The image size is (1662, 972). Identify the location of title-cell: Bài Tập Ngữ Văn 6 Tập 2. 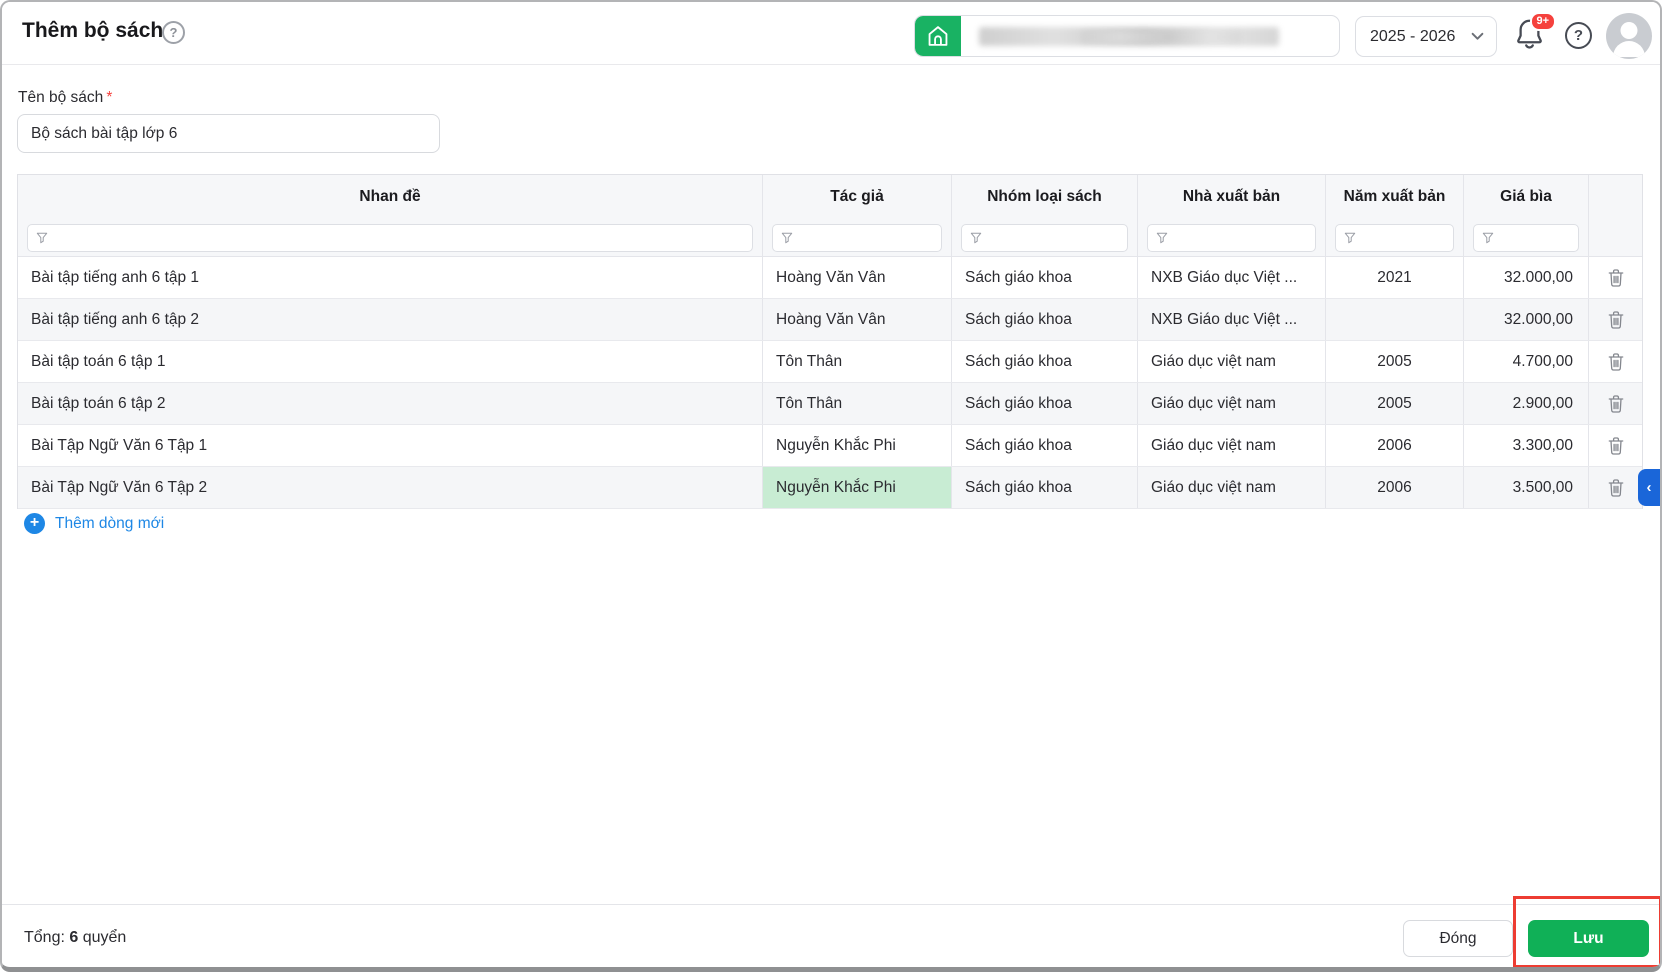
(390, 487).